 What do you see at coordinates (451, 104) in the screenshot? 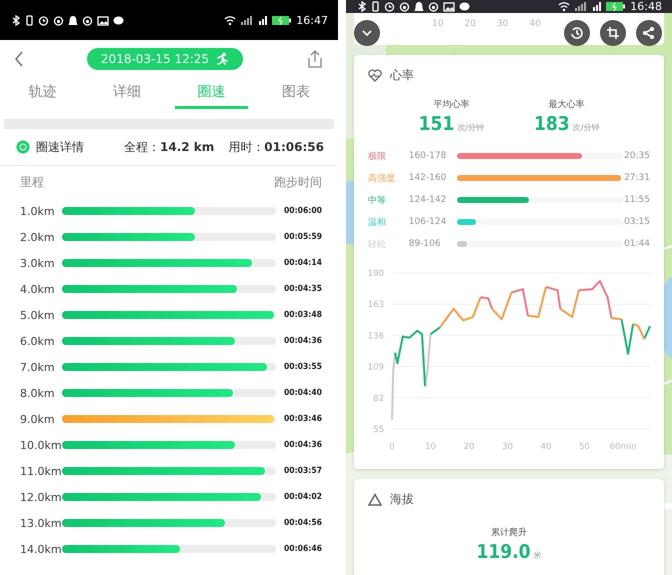
I see `stat-label: 平均心率` at bounding box center [451, 104].